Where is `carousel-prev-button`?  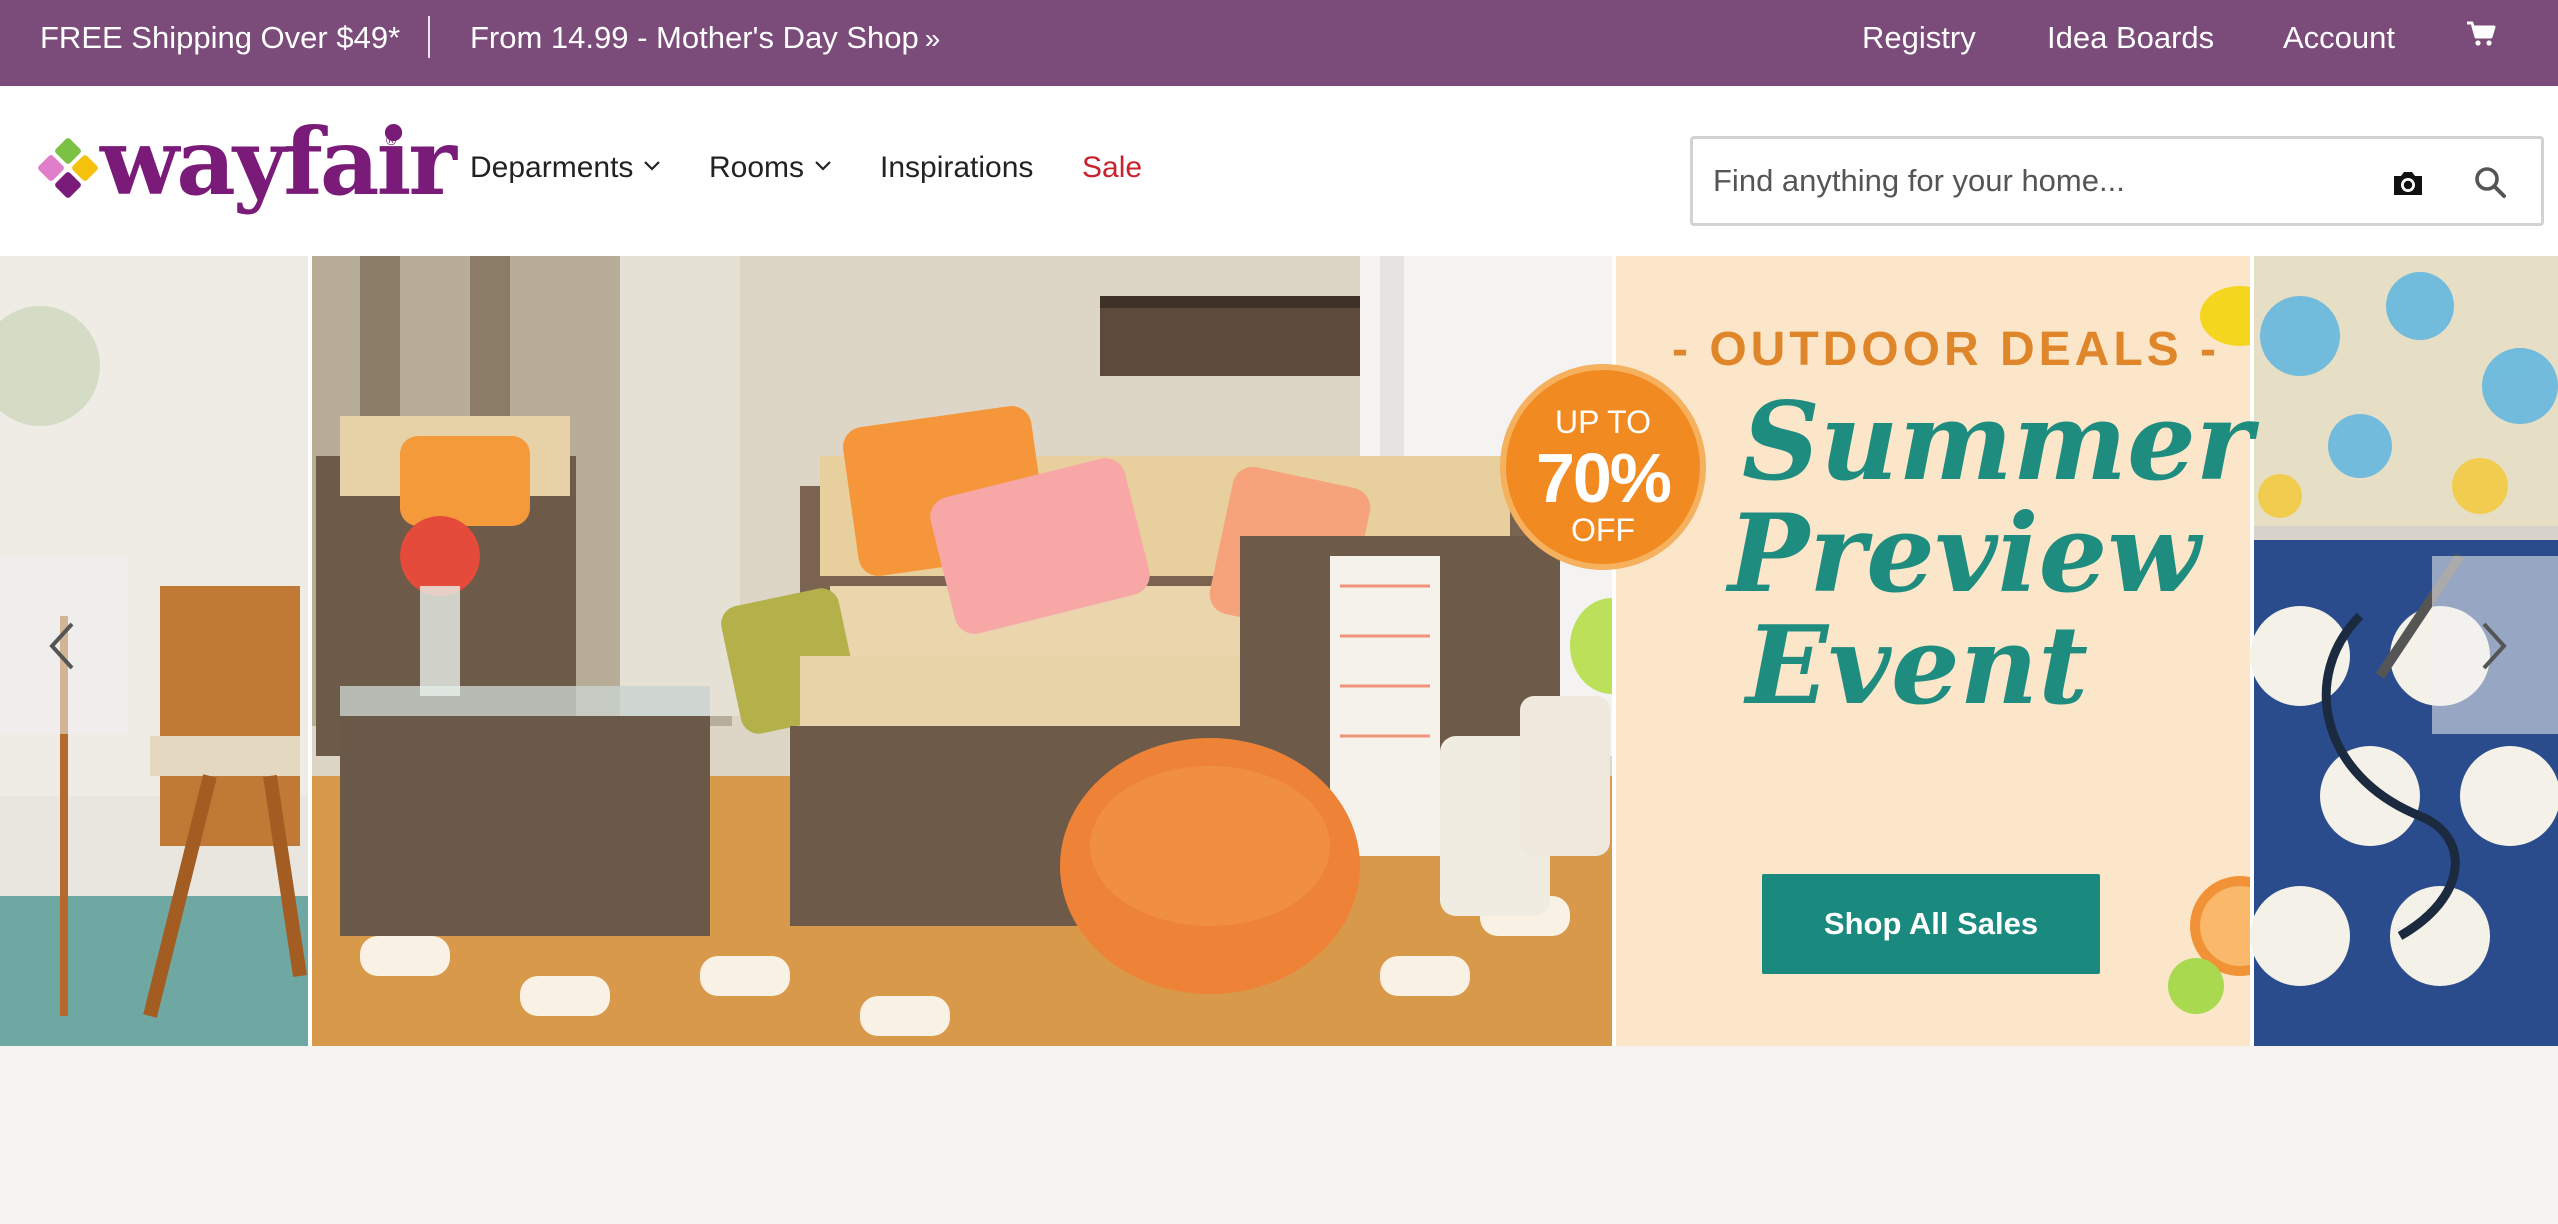 carousel-prev-button is located at coordinates (64, 645).